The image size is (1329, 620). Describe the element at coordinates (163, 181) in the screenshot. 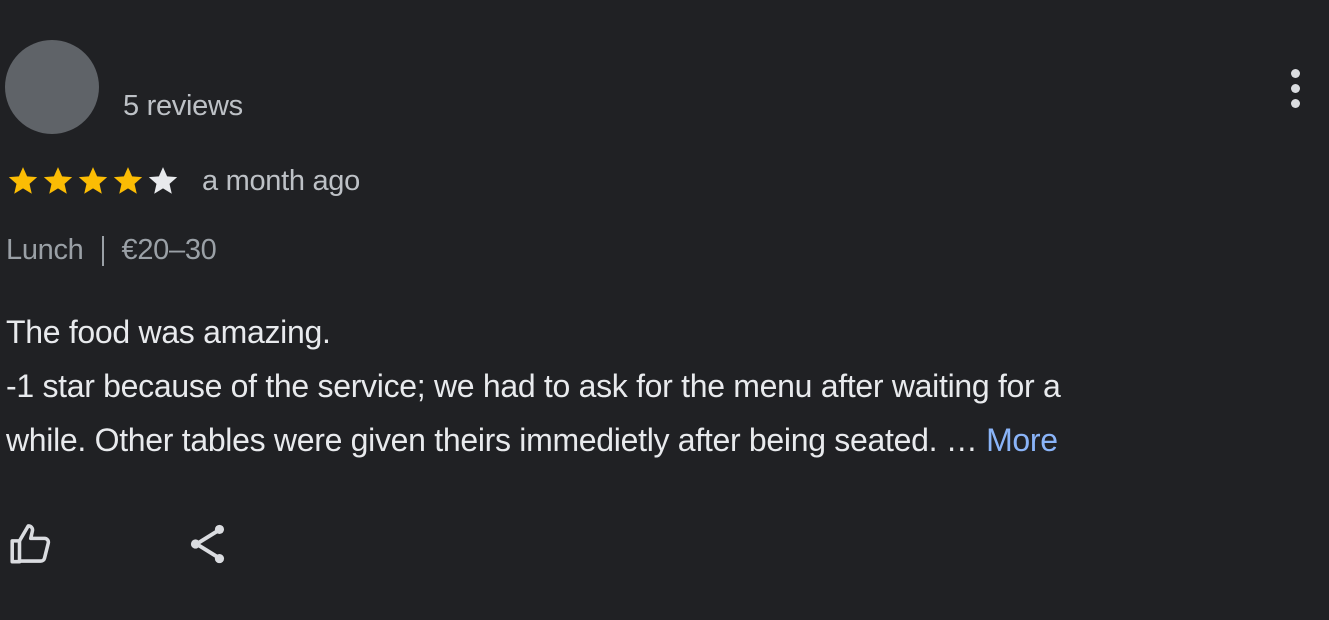

I see `star-empty-icon` at that location.